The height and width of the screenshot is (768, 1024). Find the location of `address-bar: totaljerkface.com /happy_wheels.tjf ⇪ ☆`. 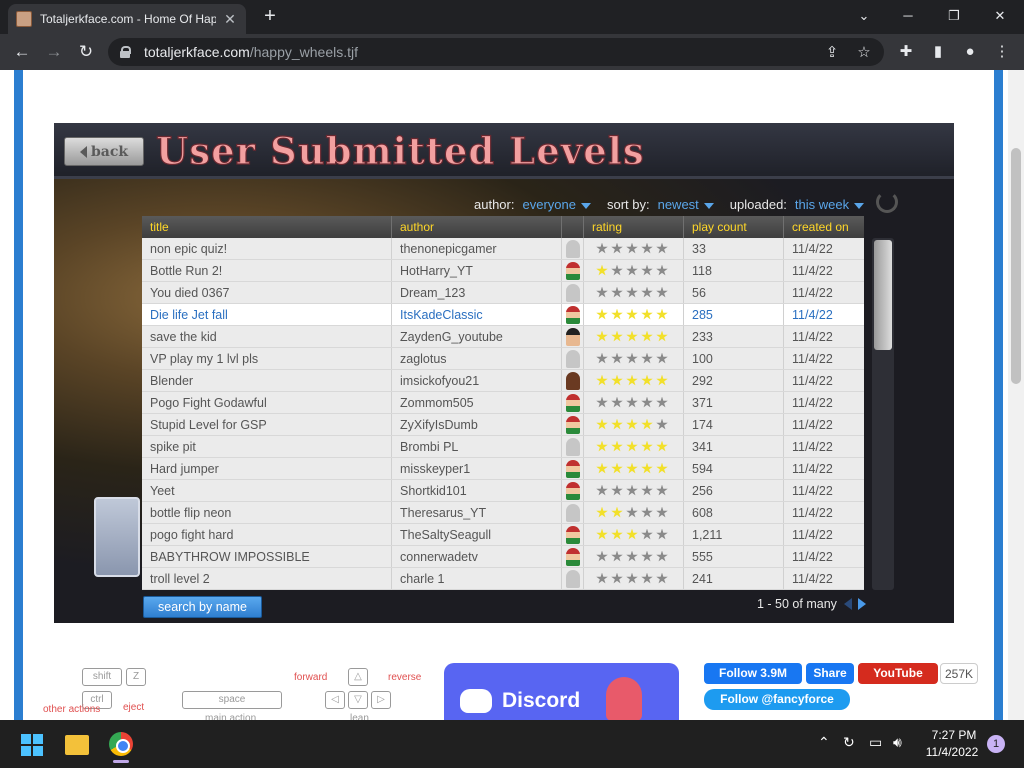

address-bar: totaljerkface.com /happy_wheels.tjf ⇪ ☆ is located at coordinates (496, 52).